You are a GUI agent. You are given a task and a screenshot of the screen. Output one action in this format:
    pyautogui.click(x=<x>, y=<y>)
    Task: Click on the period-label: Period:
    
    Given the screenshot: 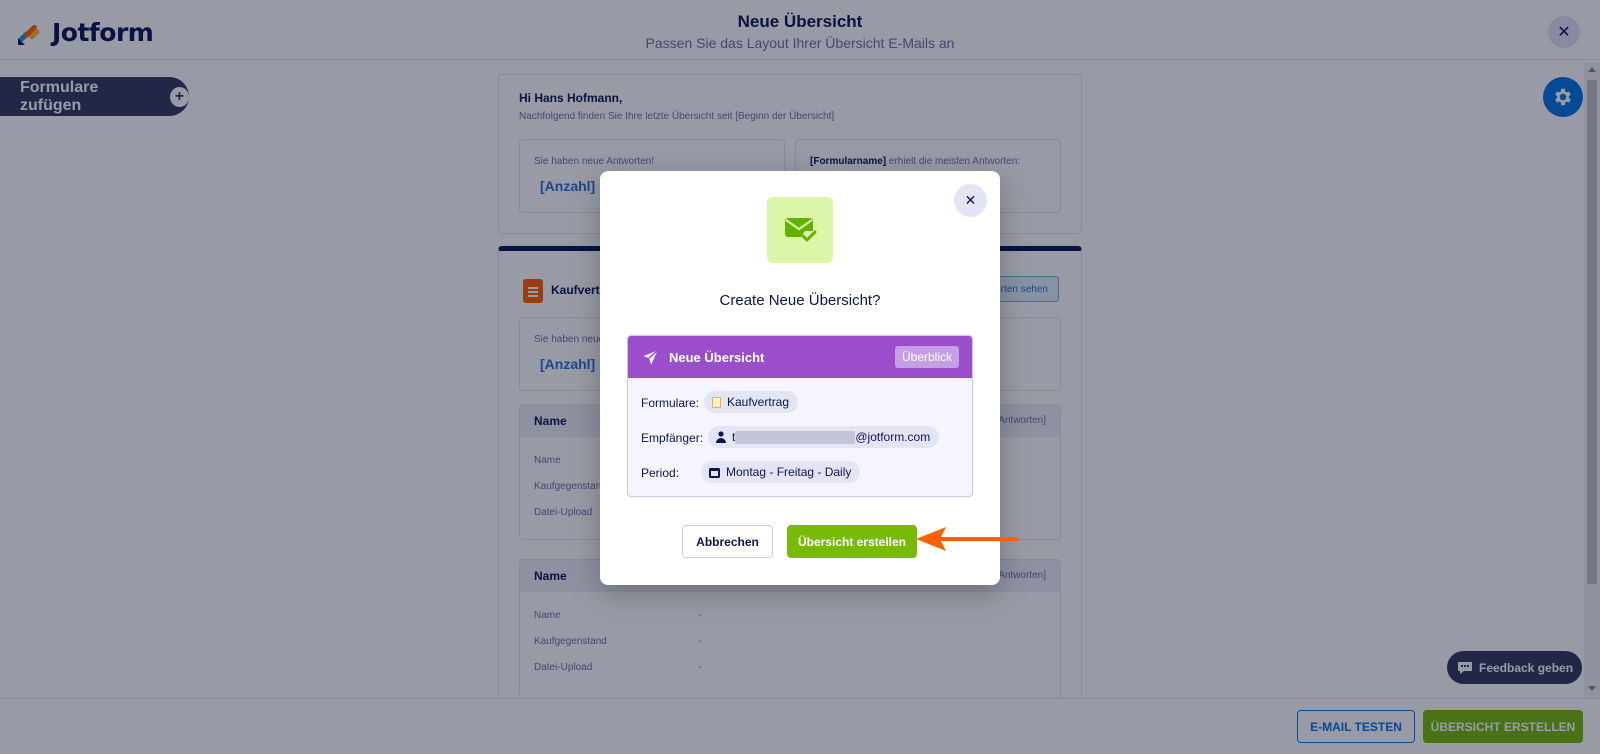 What is the action you would take?
    pyautogui.click(x=660, y=473)
    